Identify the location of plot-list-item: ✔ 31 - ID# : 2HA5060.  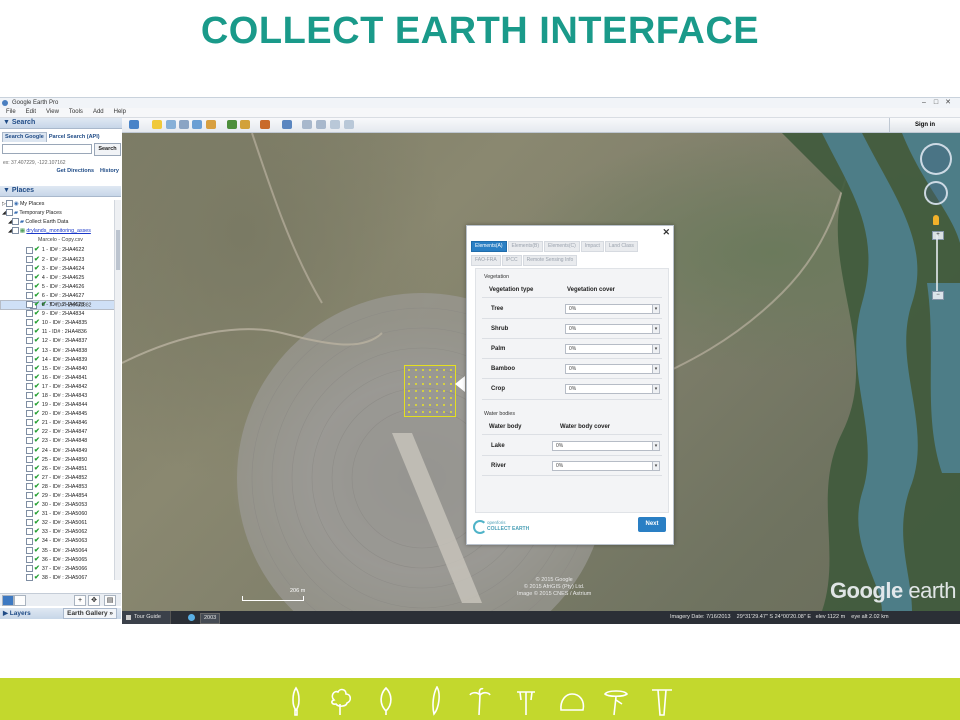
(60, 513).